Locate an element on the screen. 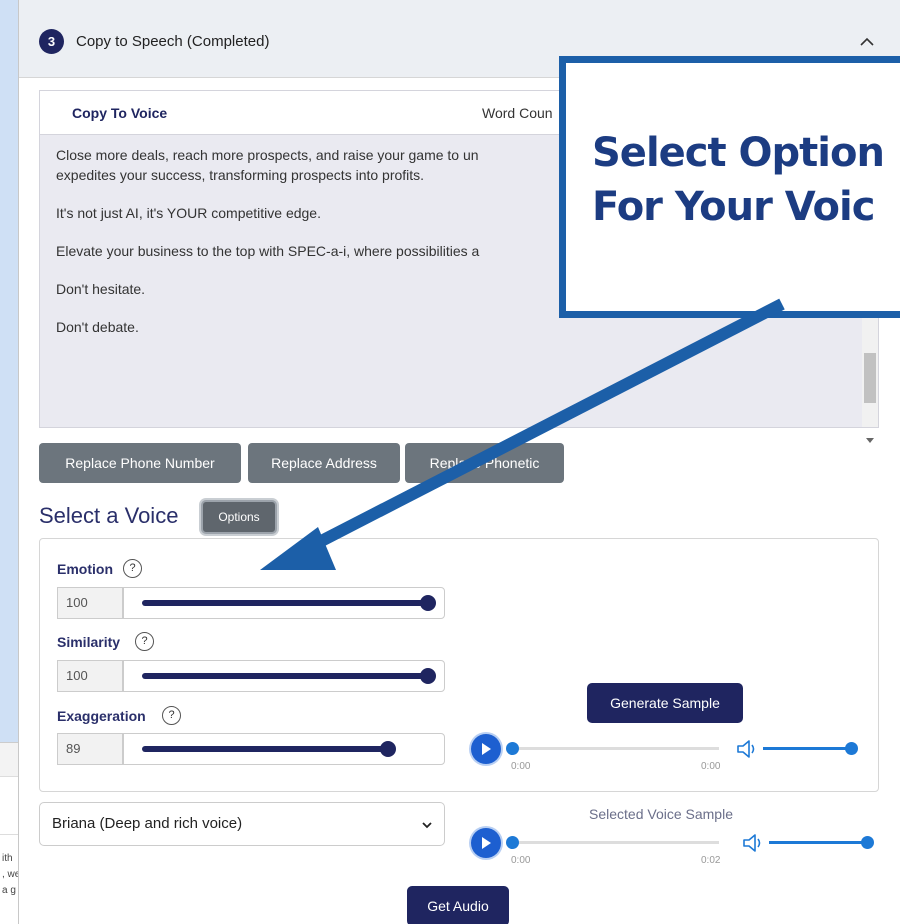 The image size is (900, 924). callout-line-1: Select Option is located at coordinates (738, 153).